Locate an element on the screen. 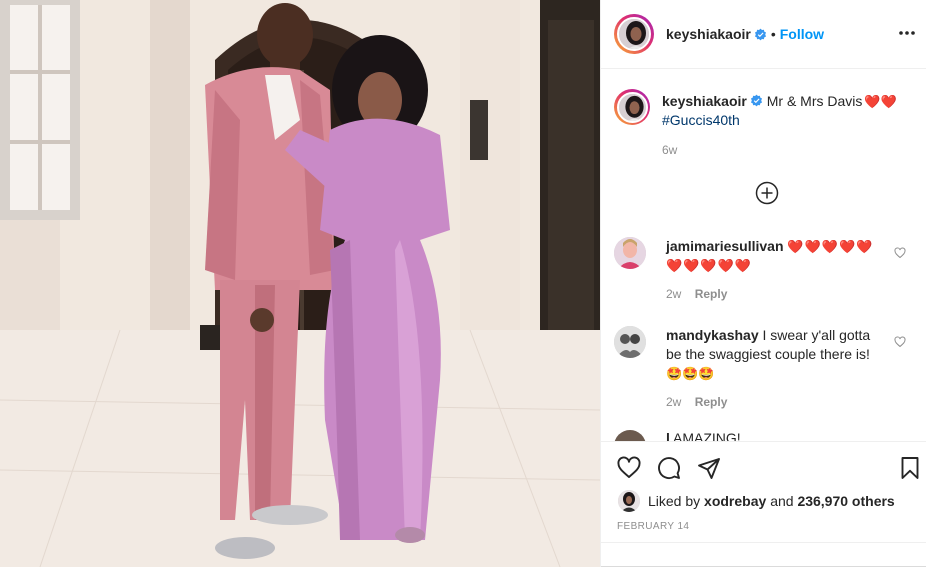 The height and width of the screenshot is (574, 926). bookmark-icon is located at coordinates (910, 468).